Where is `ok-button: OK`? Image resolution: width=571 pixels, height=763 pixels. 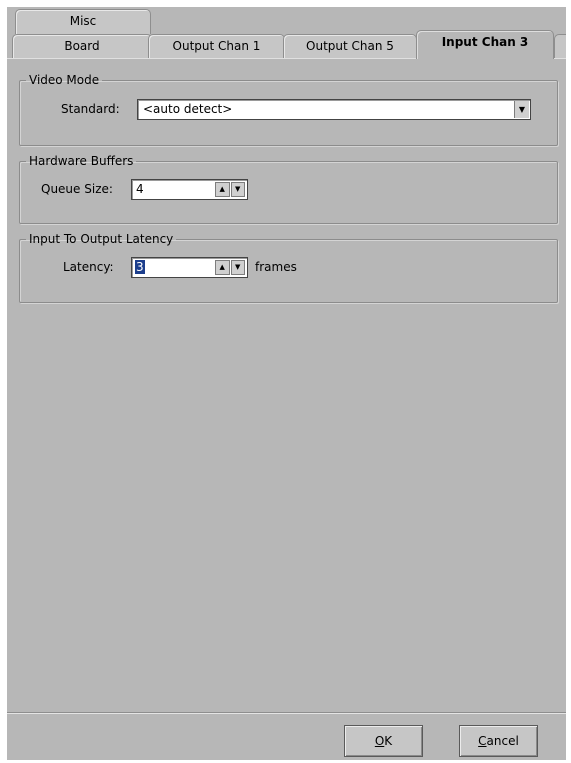 ok-button: OK is located at coordinates (383, 741).